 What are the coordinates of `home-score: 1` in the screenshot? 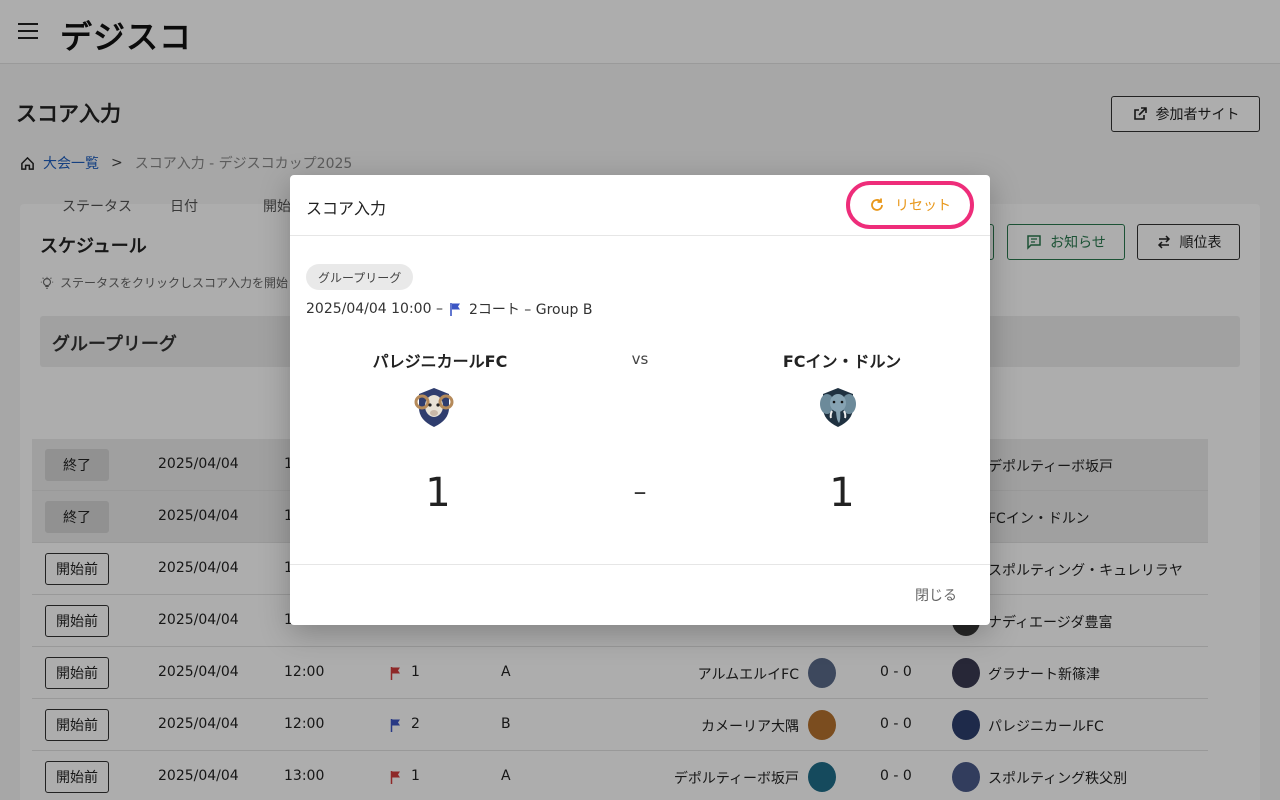 It's located at (438, 493).